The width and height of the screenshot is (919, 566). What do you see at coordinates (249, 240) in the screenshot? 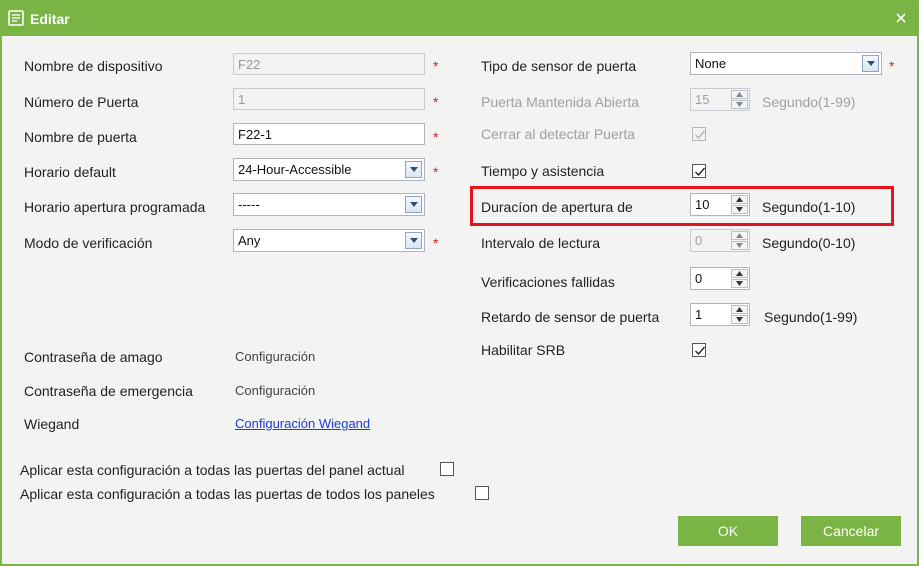
I see `verify-mode-value: Any` at bounding box center [249, 240].